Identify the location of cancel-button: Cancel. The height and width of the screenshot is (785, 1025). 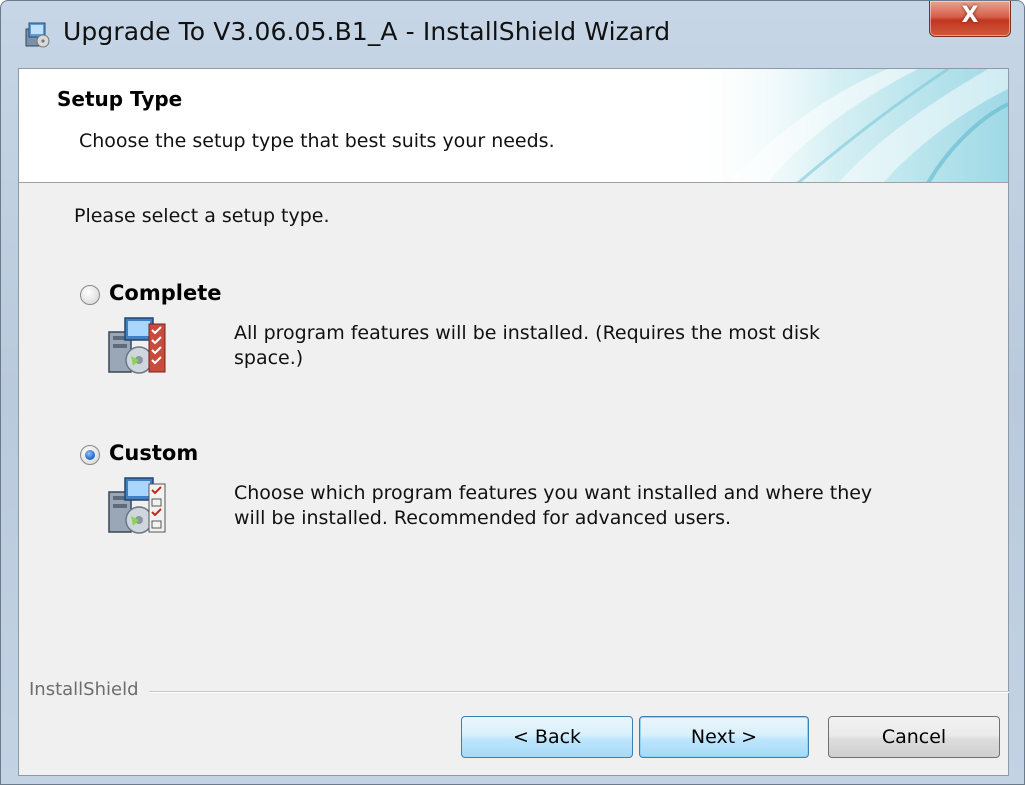
(914, 737).